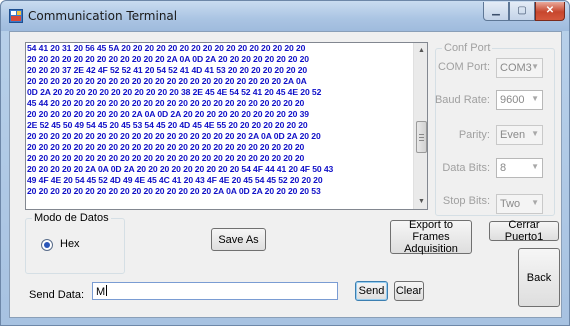  I want to click on minimize-button: ▁, so click(496, 11).